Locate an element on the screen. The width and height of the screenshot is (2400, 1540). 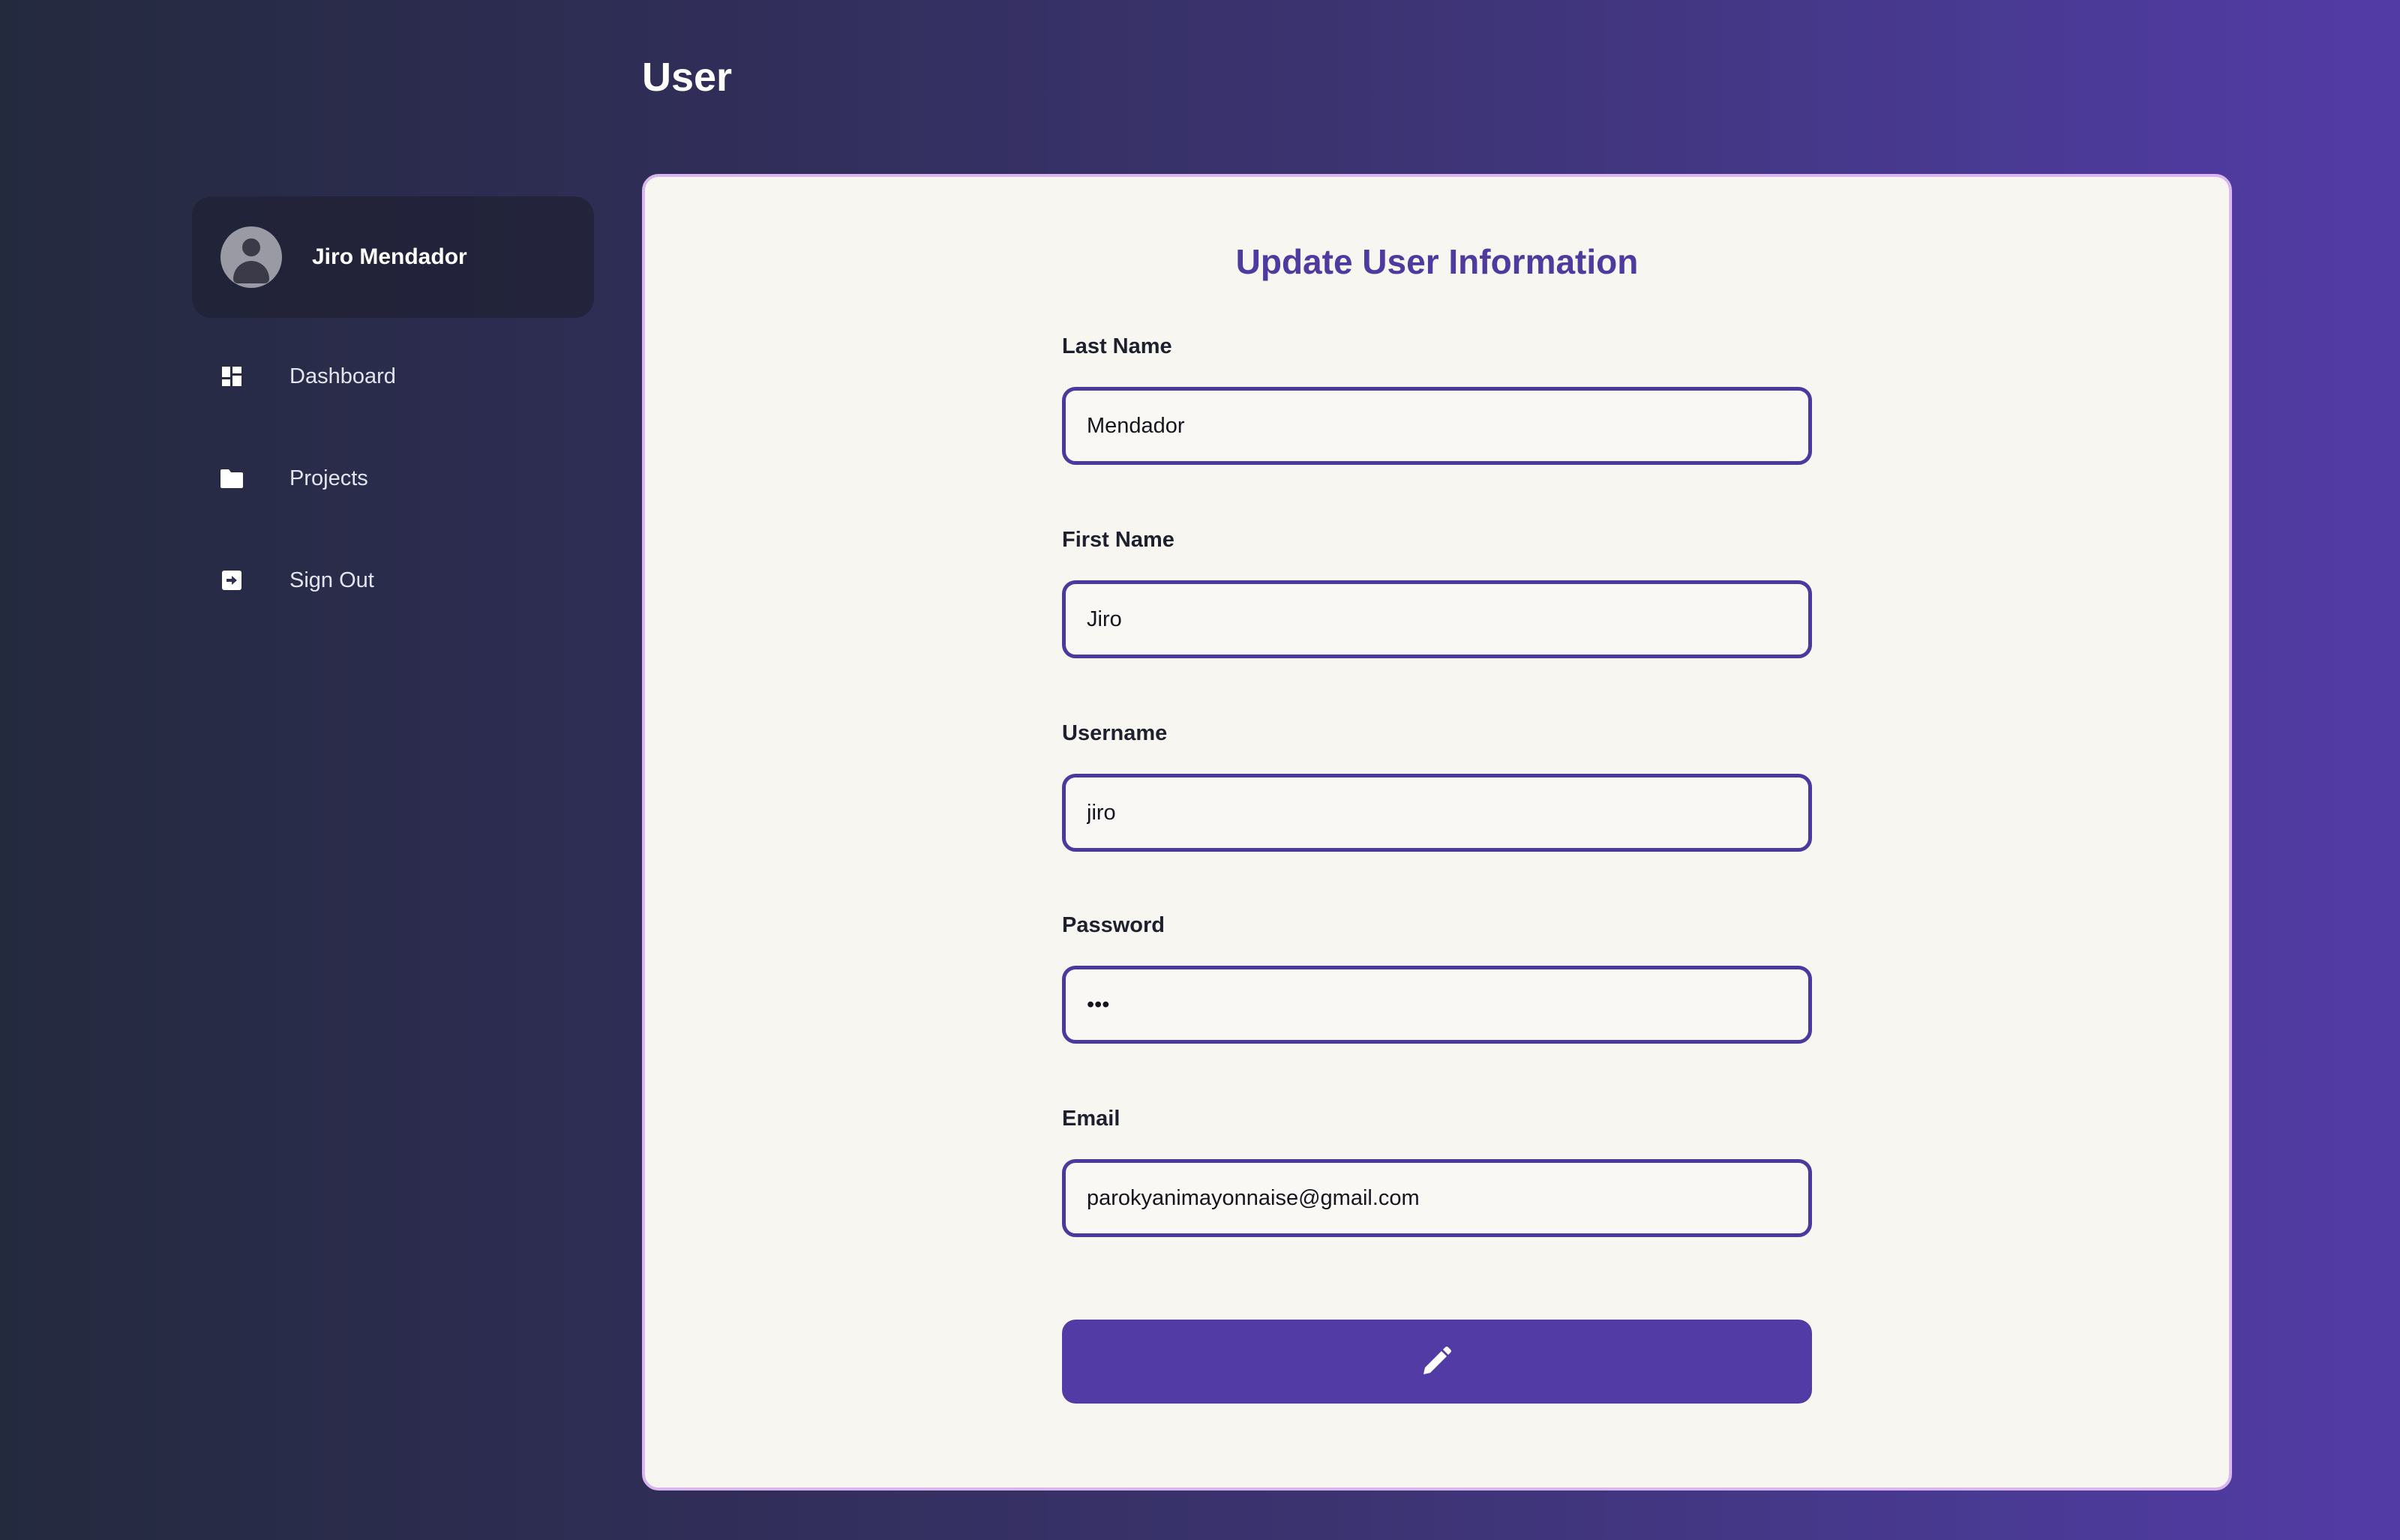
page-title: User is located at coordinates (687, 77).